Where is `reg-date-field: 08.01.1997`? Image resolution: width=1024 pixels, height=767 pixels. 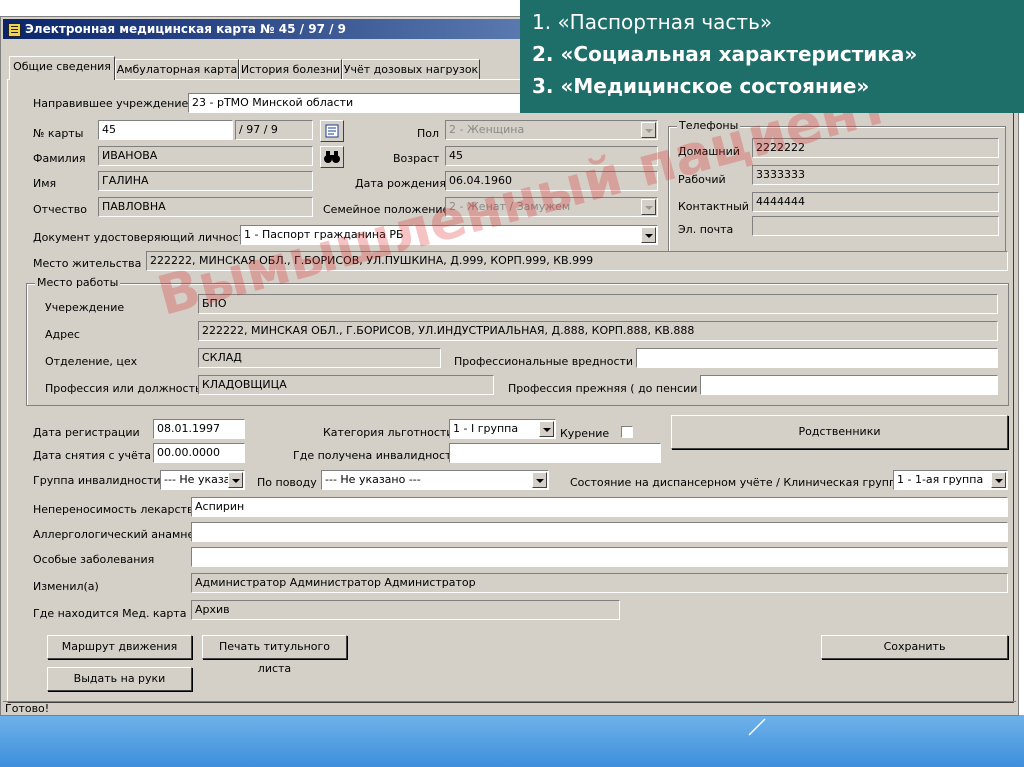
reg-date-field: 08.01.1997 is located at coordinates (199, 429).